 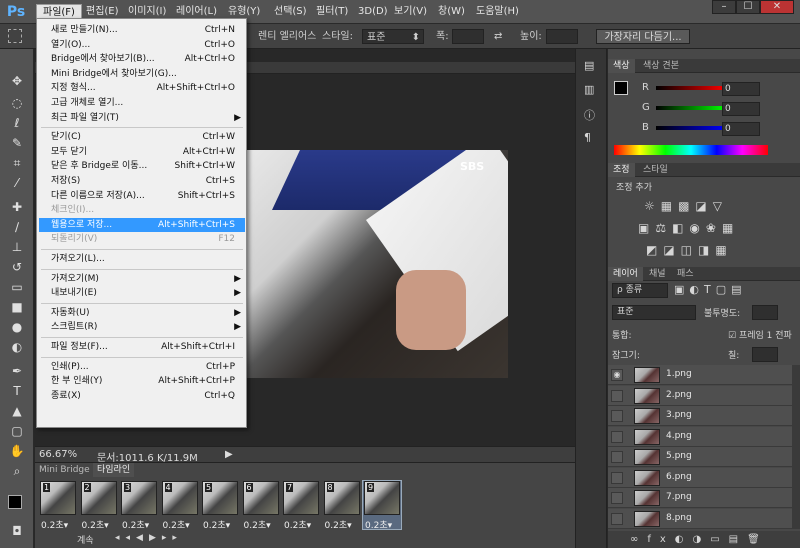 What do you see at coordinates (332, 12) in the screenshot?
I see `menu-filter: 필터(T)` at bounding box center [332, 12].